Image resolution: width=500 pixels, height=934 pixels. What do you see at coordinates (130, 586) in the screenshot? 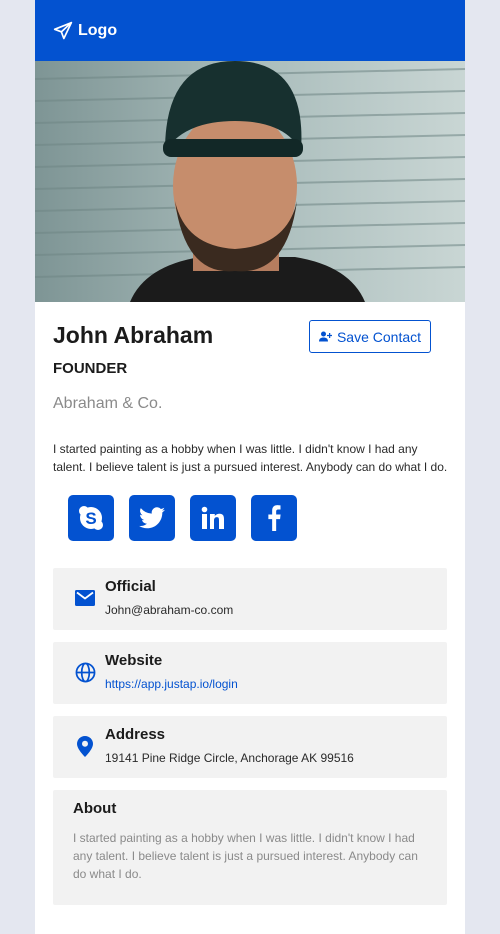
I see `contact-official-label: Official` at bounding box center [130, 586].